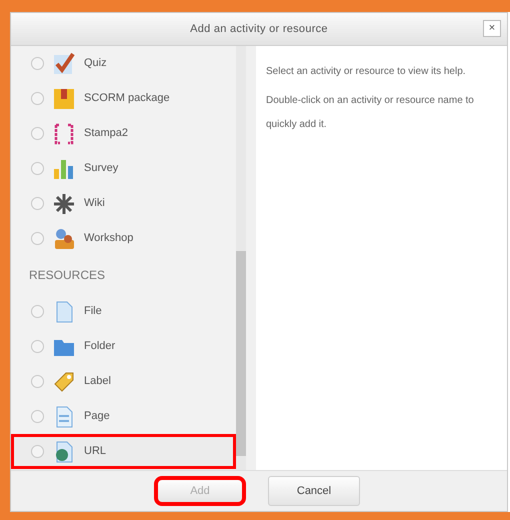  Describe the element at coordinates (492, 28) in the screenshot. I see `close-button: ×` at that location.